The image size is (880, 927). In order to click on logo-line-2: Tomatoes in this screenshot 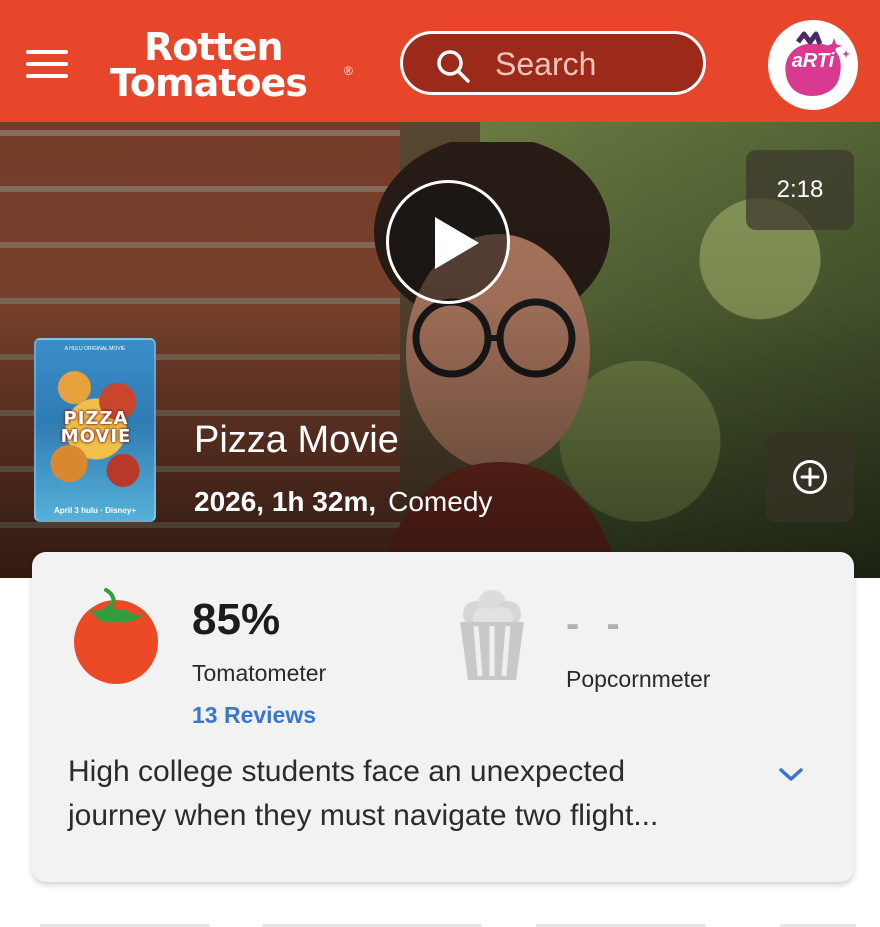, I will do `click(209, 83)`.